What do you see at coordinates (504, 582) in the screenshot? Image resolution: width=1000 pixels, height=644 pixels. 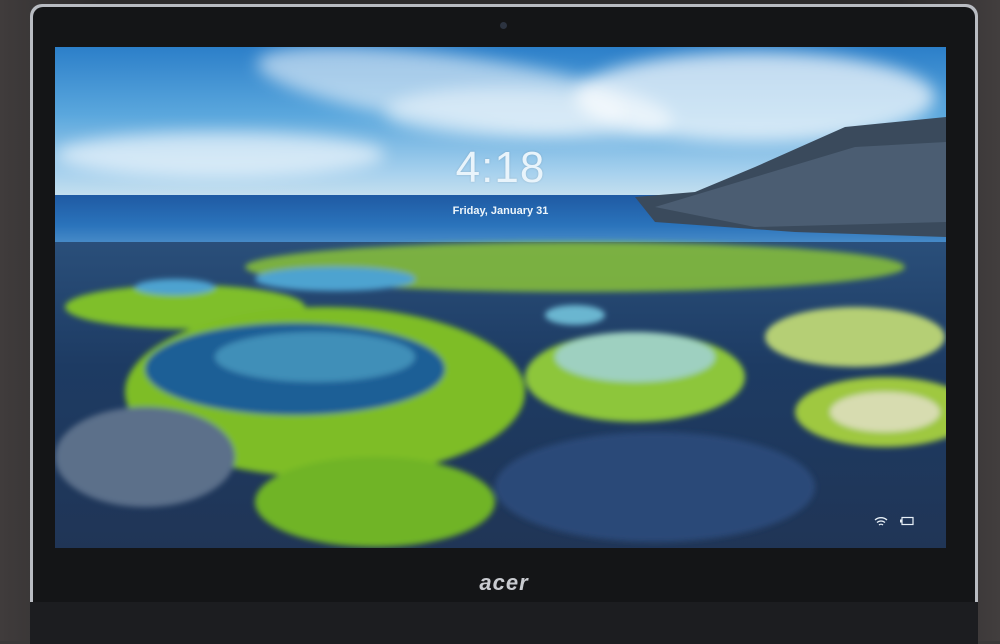 I see `acer-logo: acer` at bounding box center [504, 582].